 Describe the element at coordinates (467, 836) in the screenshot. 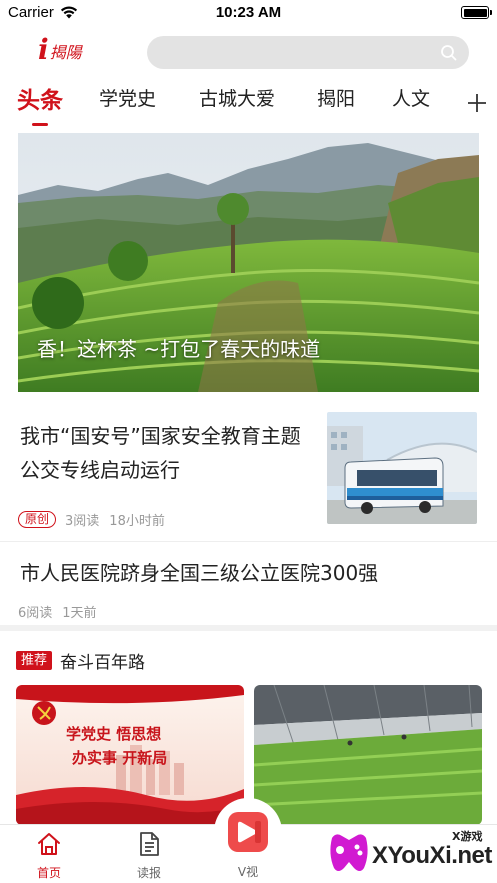

I see `watermark-small-text: X游戏` at that location.